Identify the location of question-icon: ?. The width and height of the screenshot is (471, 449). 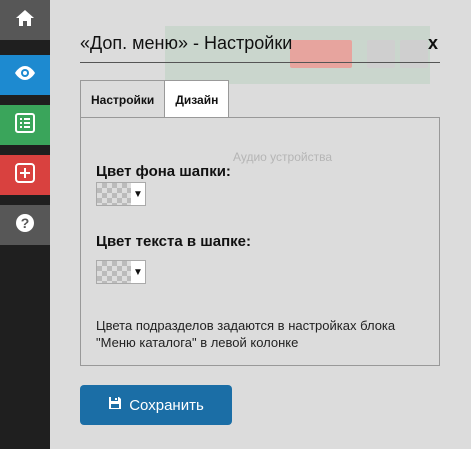
(25, 225).